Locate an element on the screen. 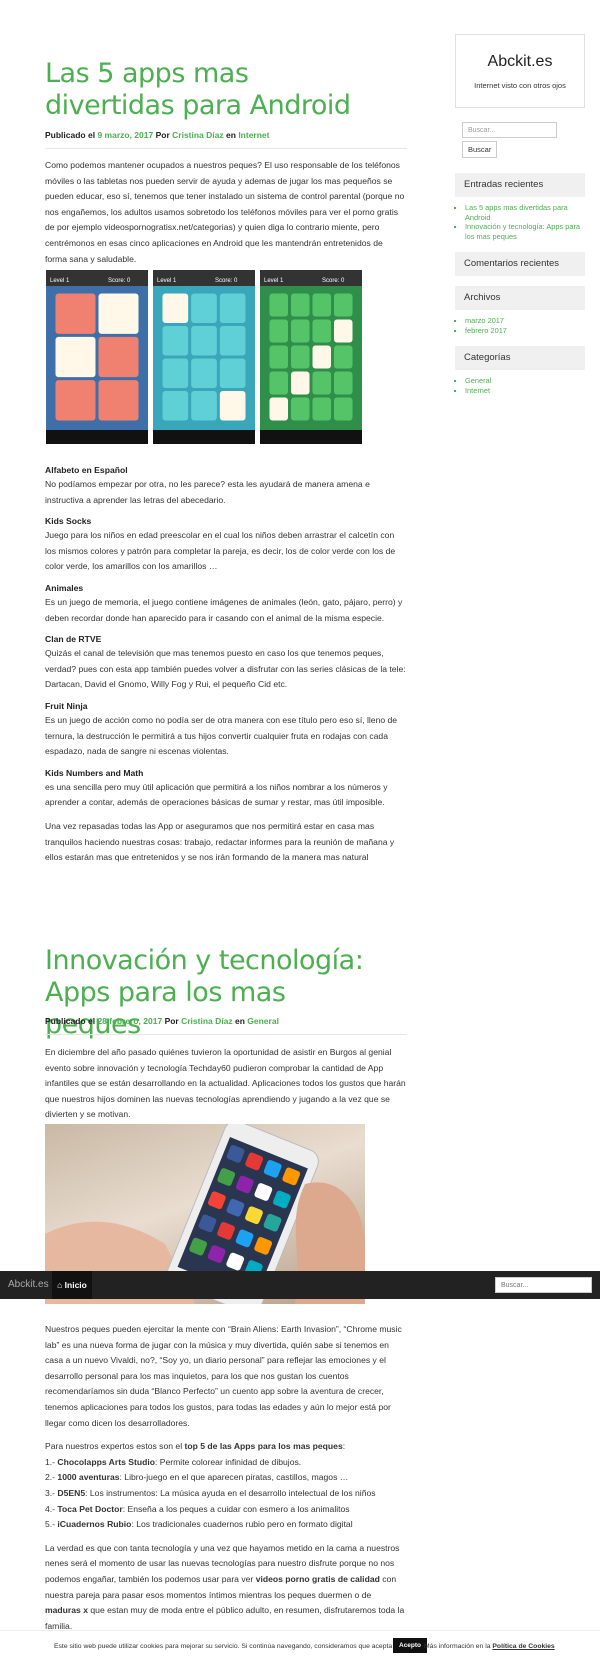 This screenshot has width=600, height=1659. item-name: 1000 aventuras is located at coordinates (88, 1477).